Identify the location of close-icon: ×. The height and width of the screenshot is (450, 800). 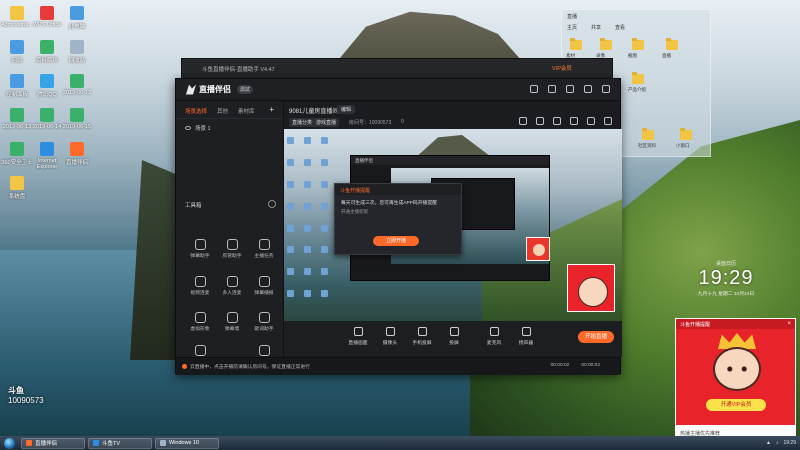
(789, 324).